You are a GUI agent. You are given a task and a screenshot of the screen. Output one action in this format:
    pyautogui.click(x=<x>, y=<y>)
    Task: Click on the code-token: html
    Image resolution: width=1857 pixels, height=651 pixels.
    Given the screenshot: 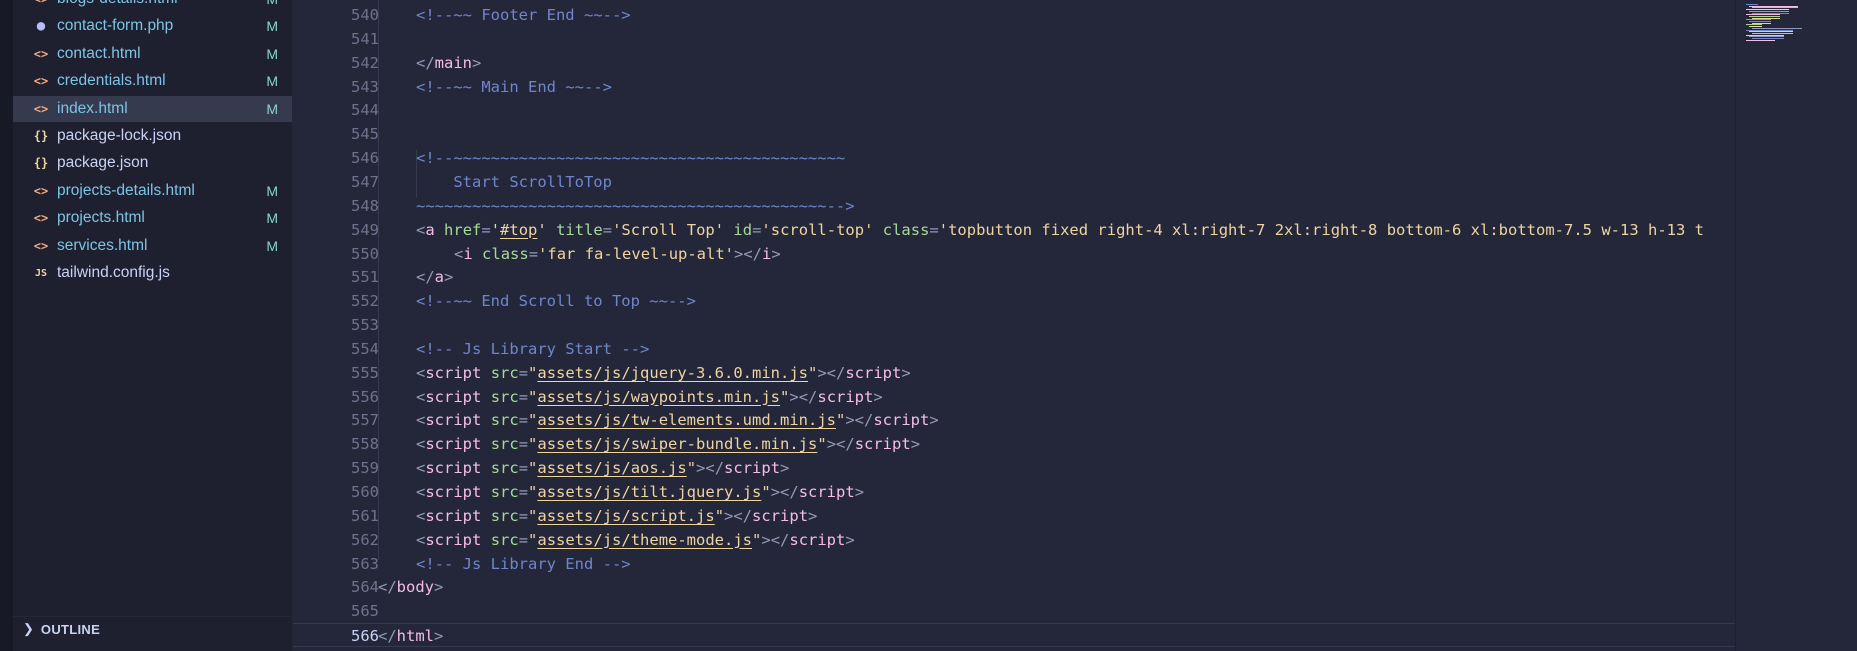 What is the action you would take?
    pyautogui.click(x=415, y=636)
    